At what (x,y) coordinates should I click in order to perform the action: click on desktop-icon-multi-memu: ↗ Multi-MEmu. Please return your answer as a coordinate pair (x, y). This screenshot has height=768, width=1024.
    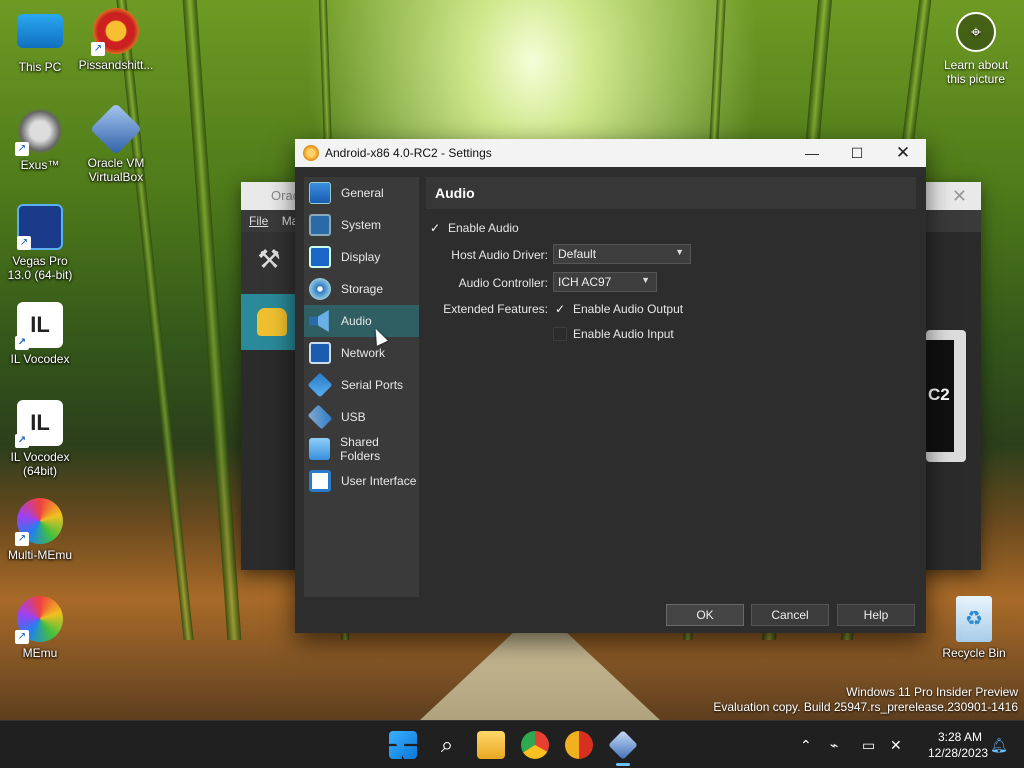
    Looking at the image, I should click on (40, 530).